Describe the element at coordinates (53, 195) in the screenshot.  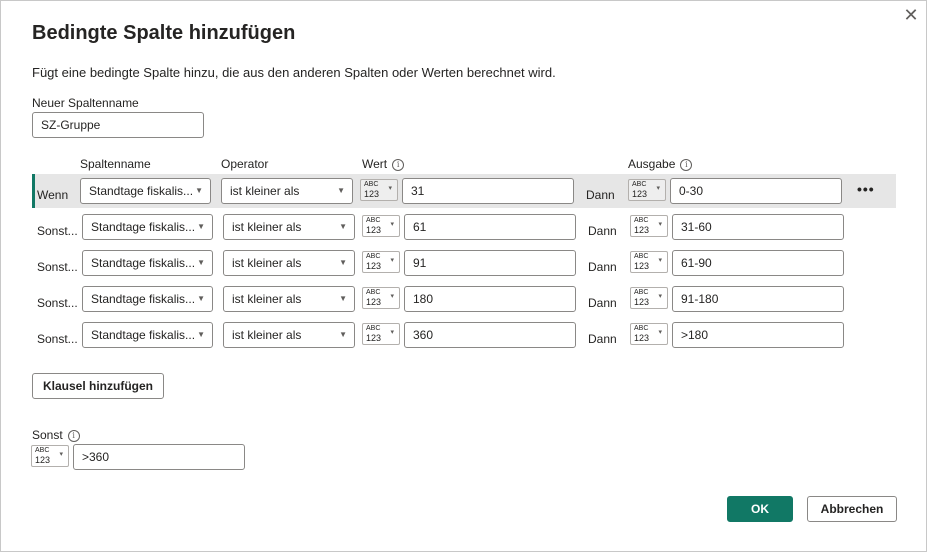
I see `rule-prefix: Wenn` at that location.